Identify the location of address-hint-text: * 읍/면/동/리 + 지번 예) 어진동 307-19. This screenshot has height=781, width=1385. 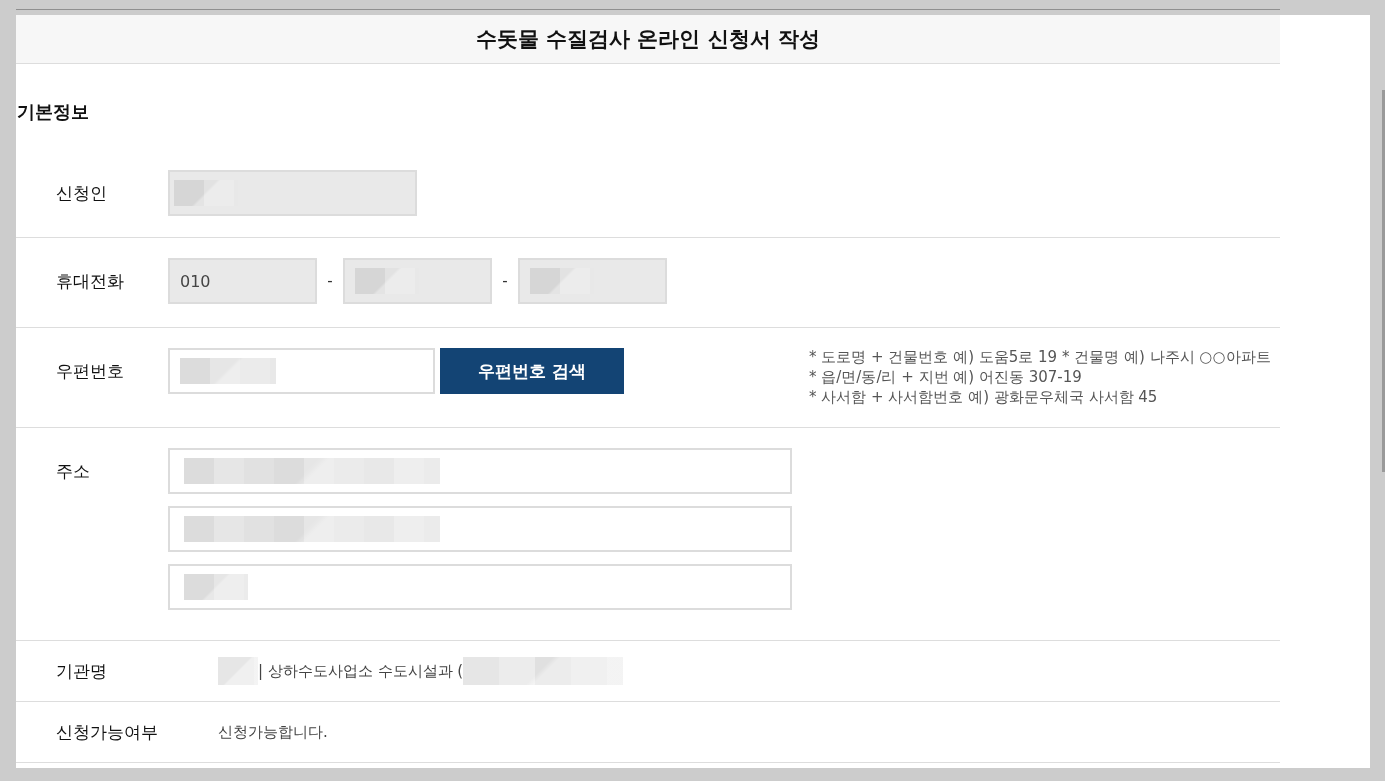
(946, 377).